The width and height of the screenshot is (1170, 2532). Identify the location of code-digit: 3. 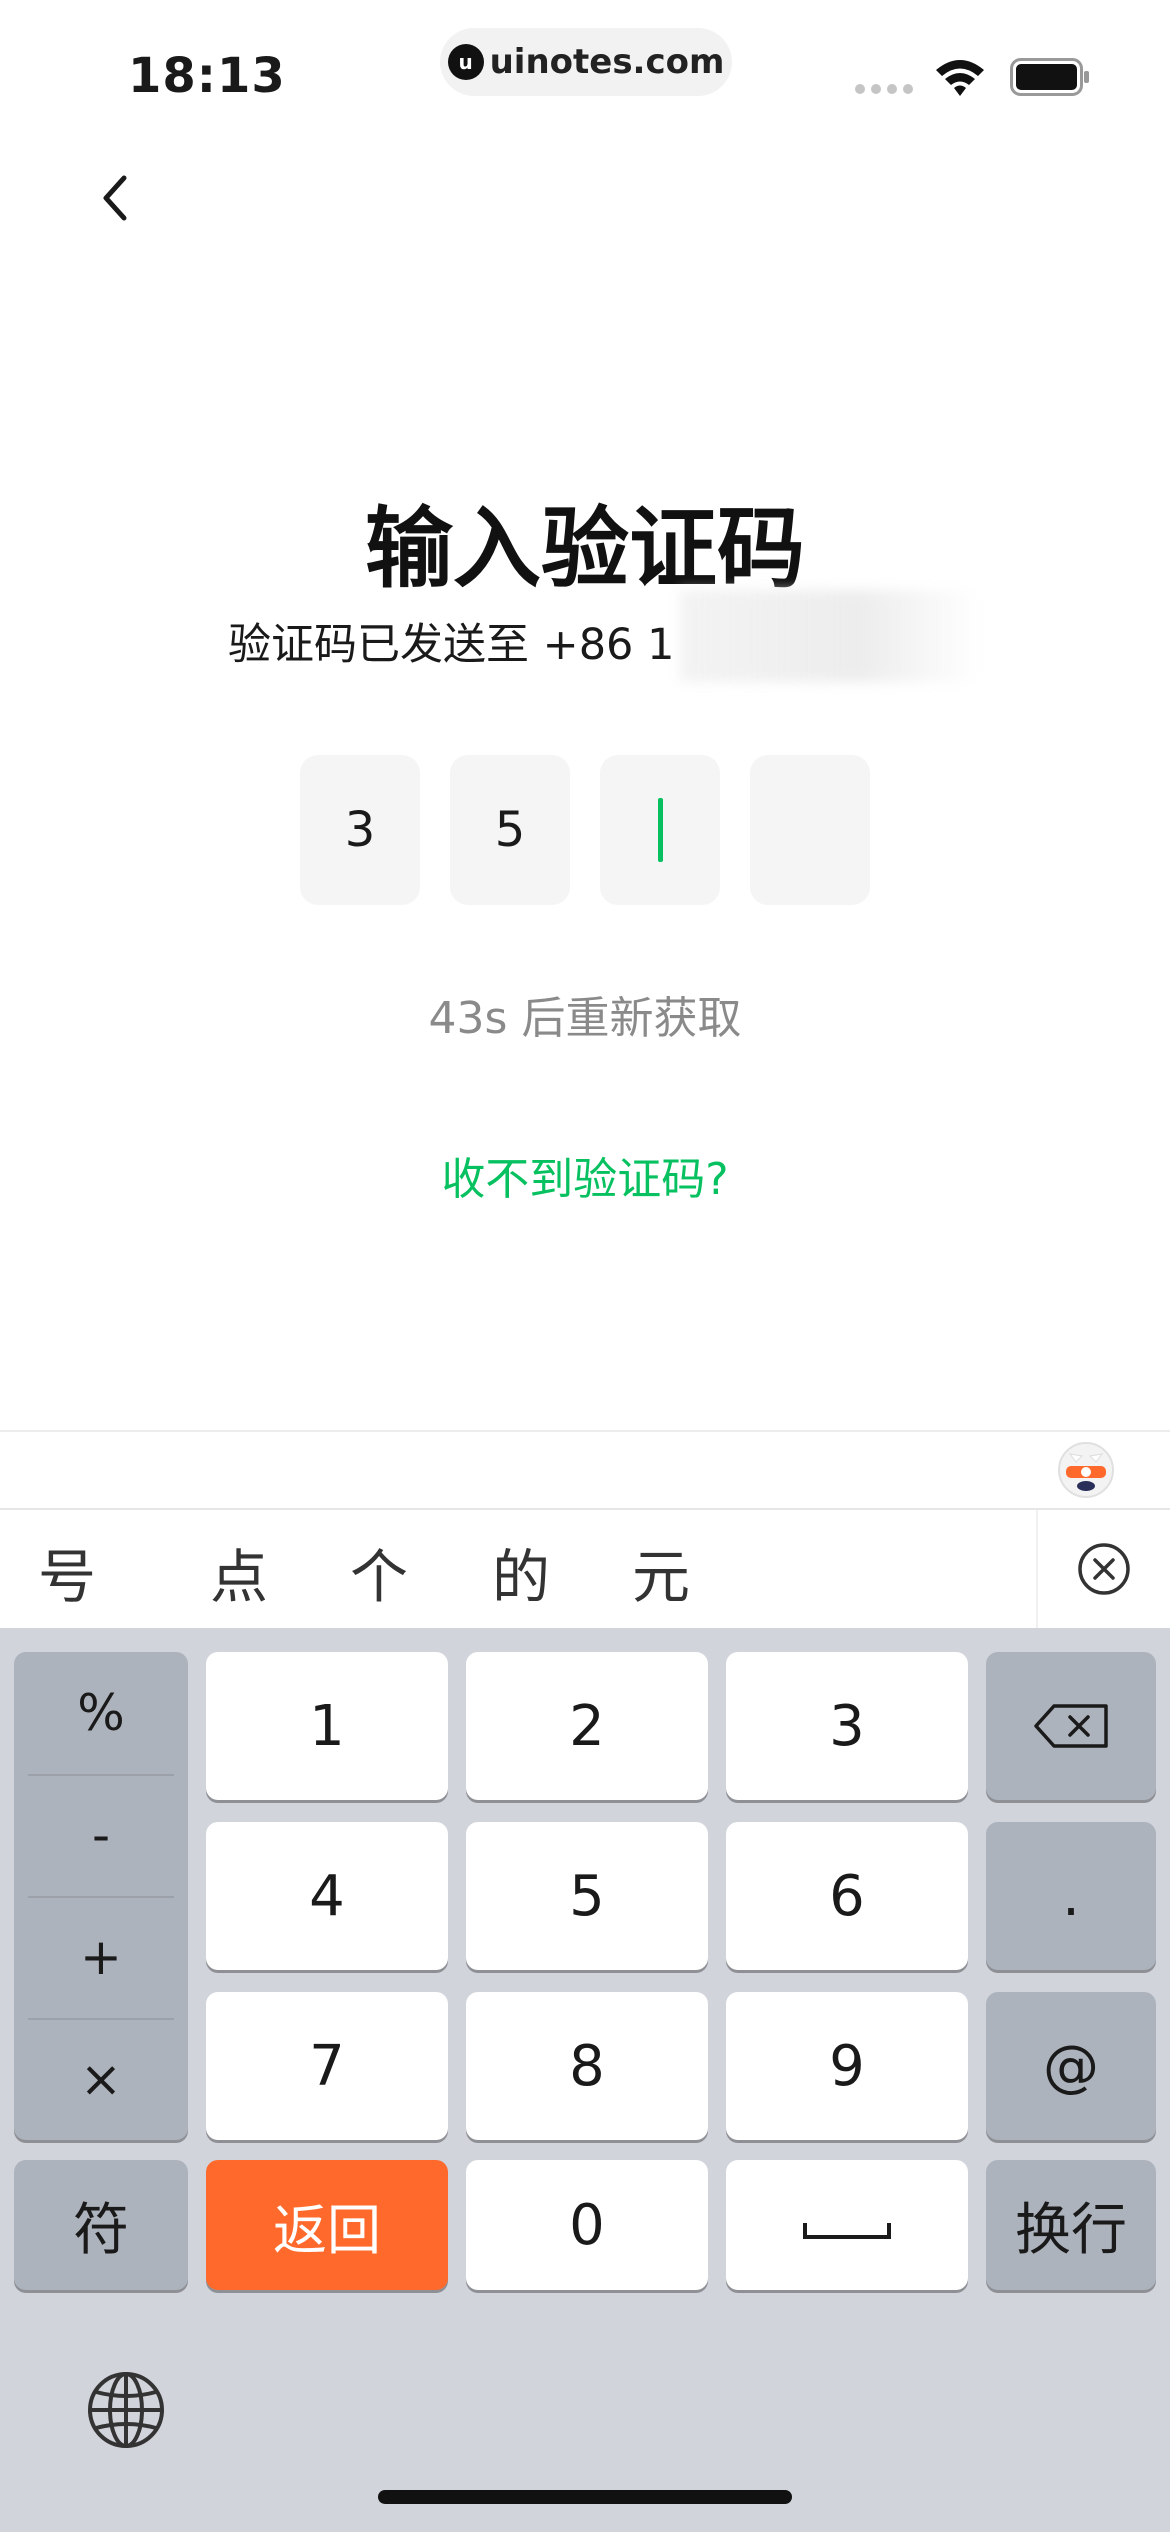
(360, 830).